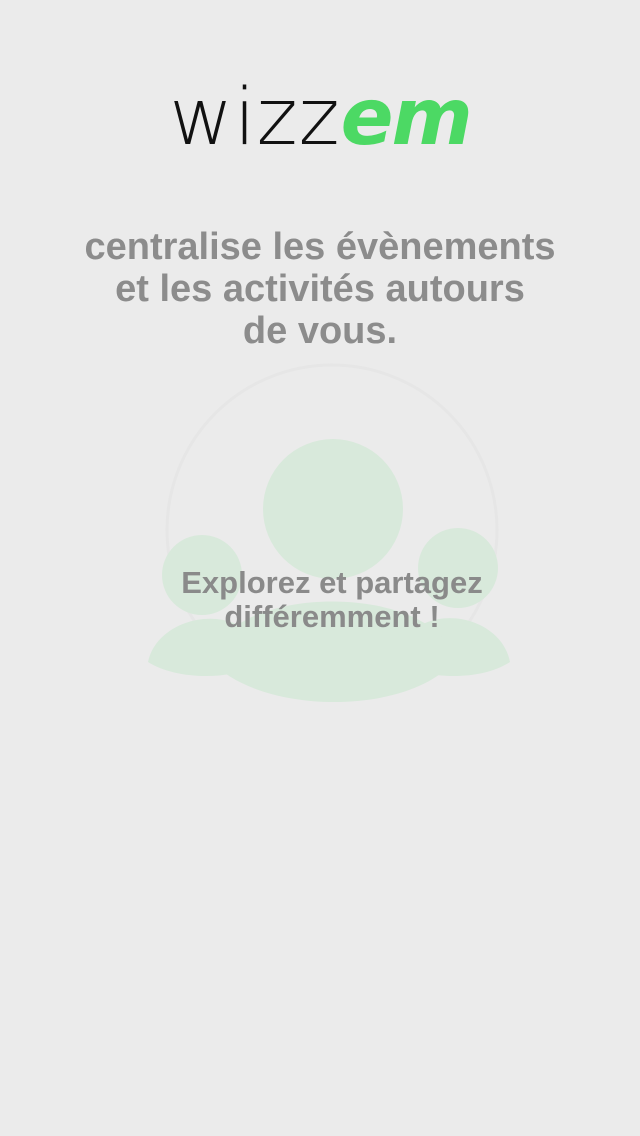 This screenshot has height=1136, width=640. What do you see at coordinates (406, 118) in the screenshot?
I see `logo-text-em: em` at bounding box center [406, 118].